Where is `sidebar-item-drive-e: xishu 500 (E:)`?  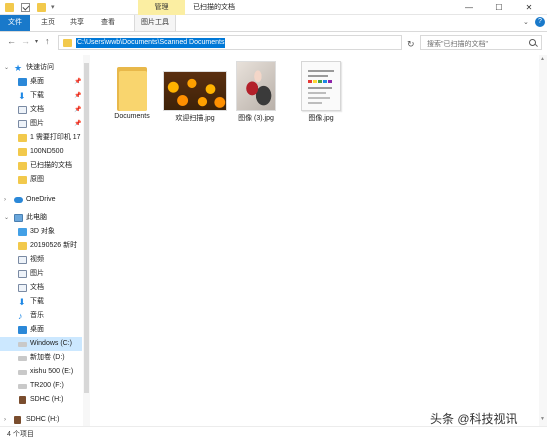
sidebar-item-drive-e: xishu 500 (E:) is located at coordinates (41, 372).